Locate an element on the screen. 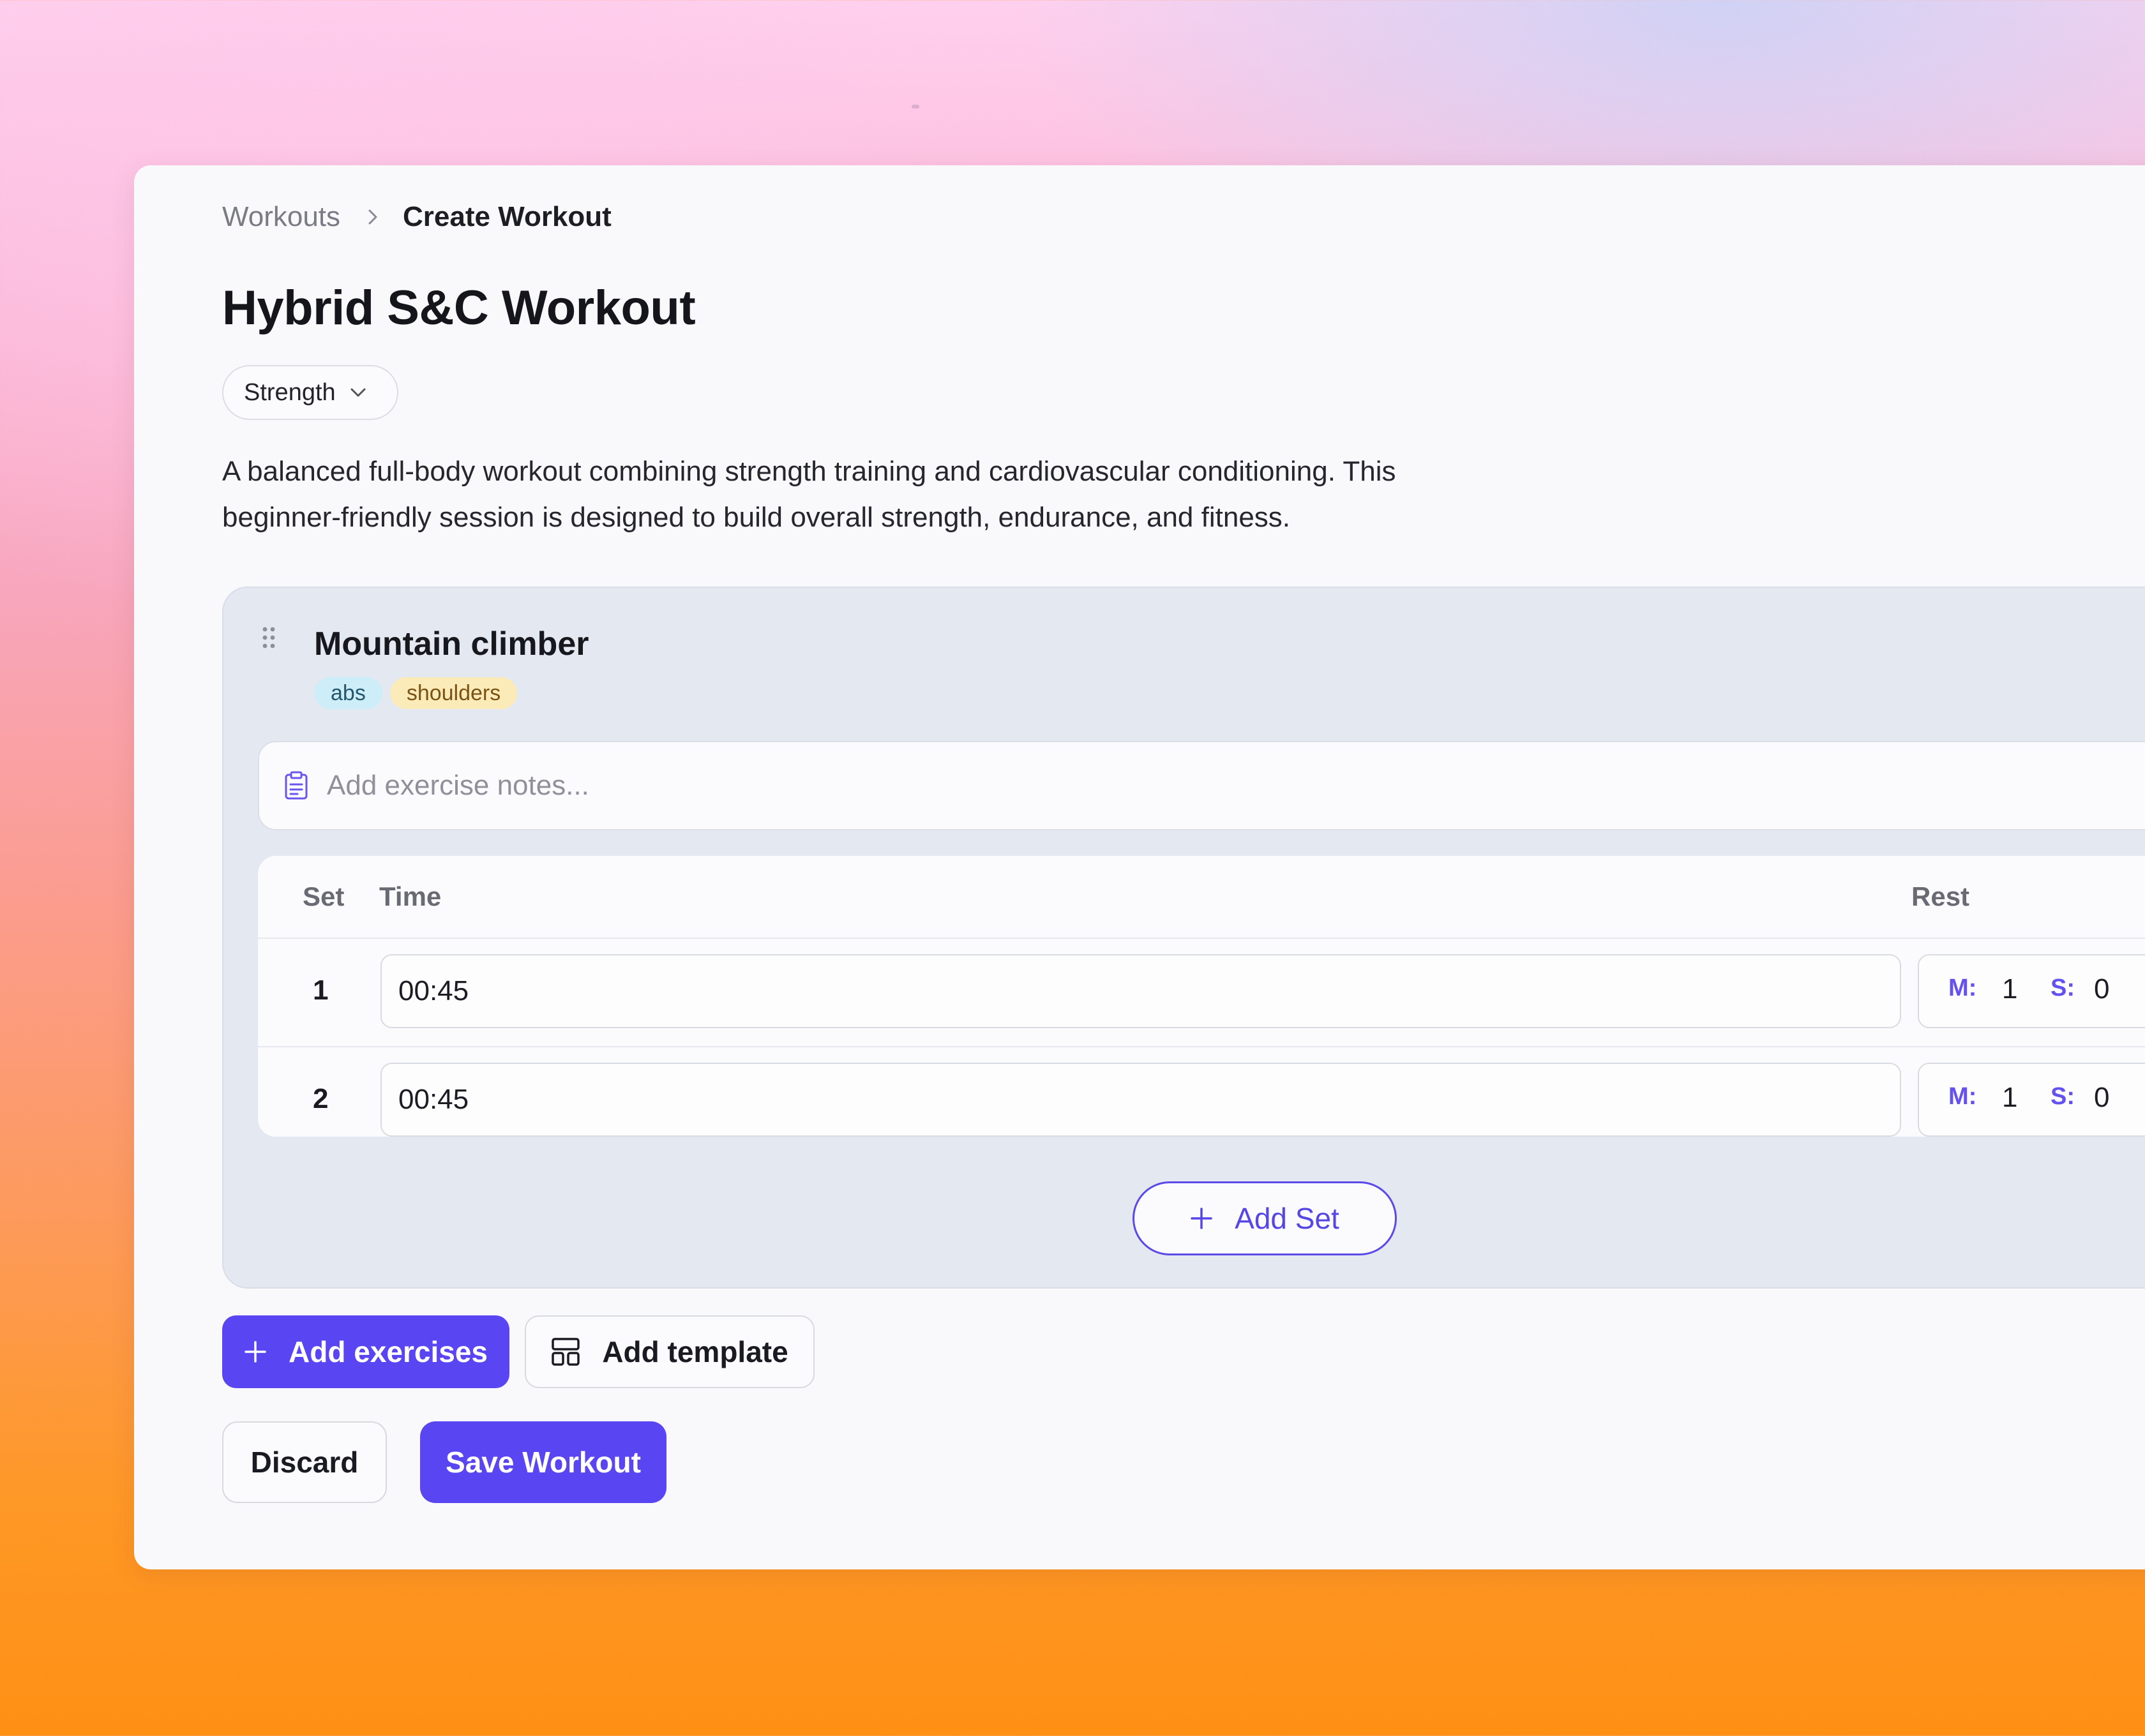 Image resolution: width=2145 pixels, height=1736 pixels. set-number: 2 is located at coordinates (321, 1098).